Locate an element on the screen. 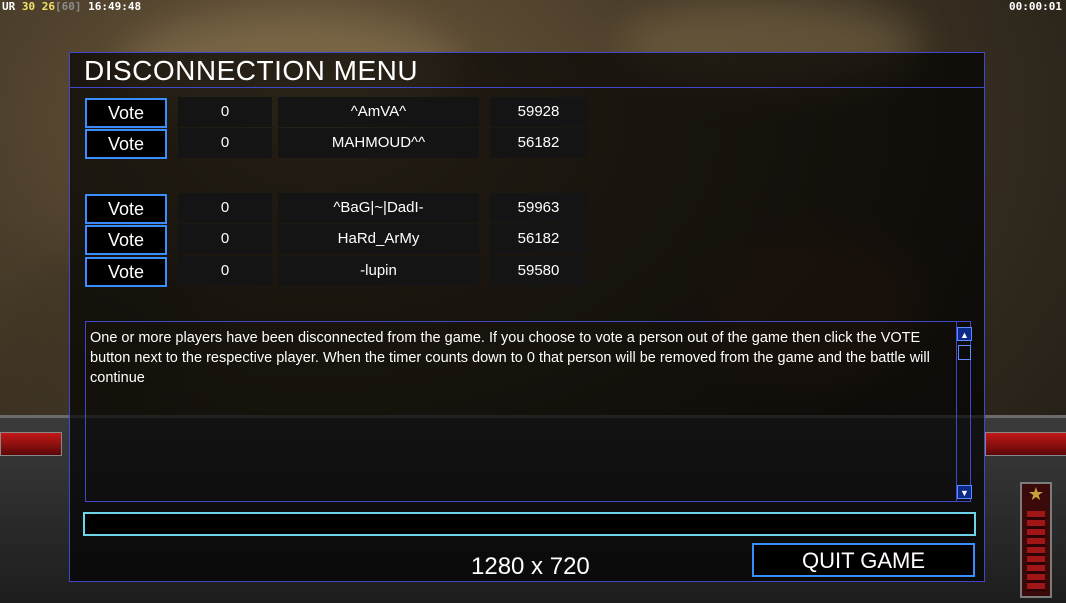 The width and height of the screenshot is (1066, 603). scrollbar-track is located at coordinates (956, 411).